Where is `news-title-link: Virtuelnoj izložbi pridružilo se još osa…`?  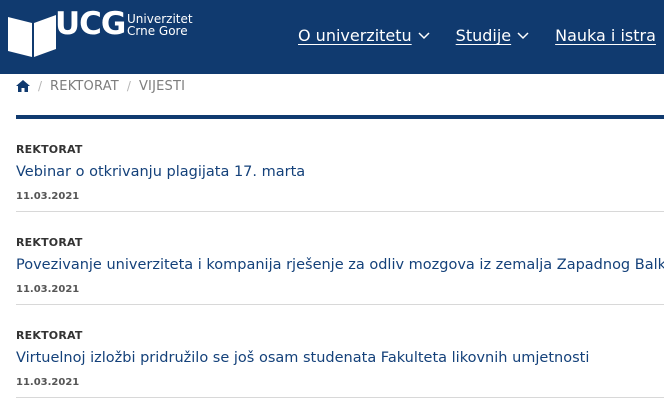
news-title-link: Virtuelnoj izložbi pridružilo se još osa… is located at coordinates (302, 358).